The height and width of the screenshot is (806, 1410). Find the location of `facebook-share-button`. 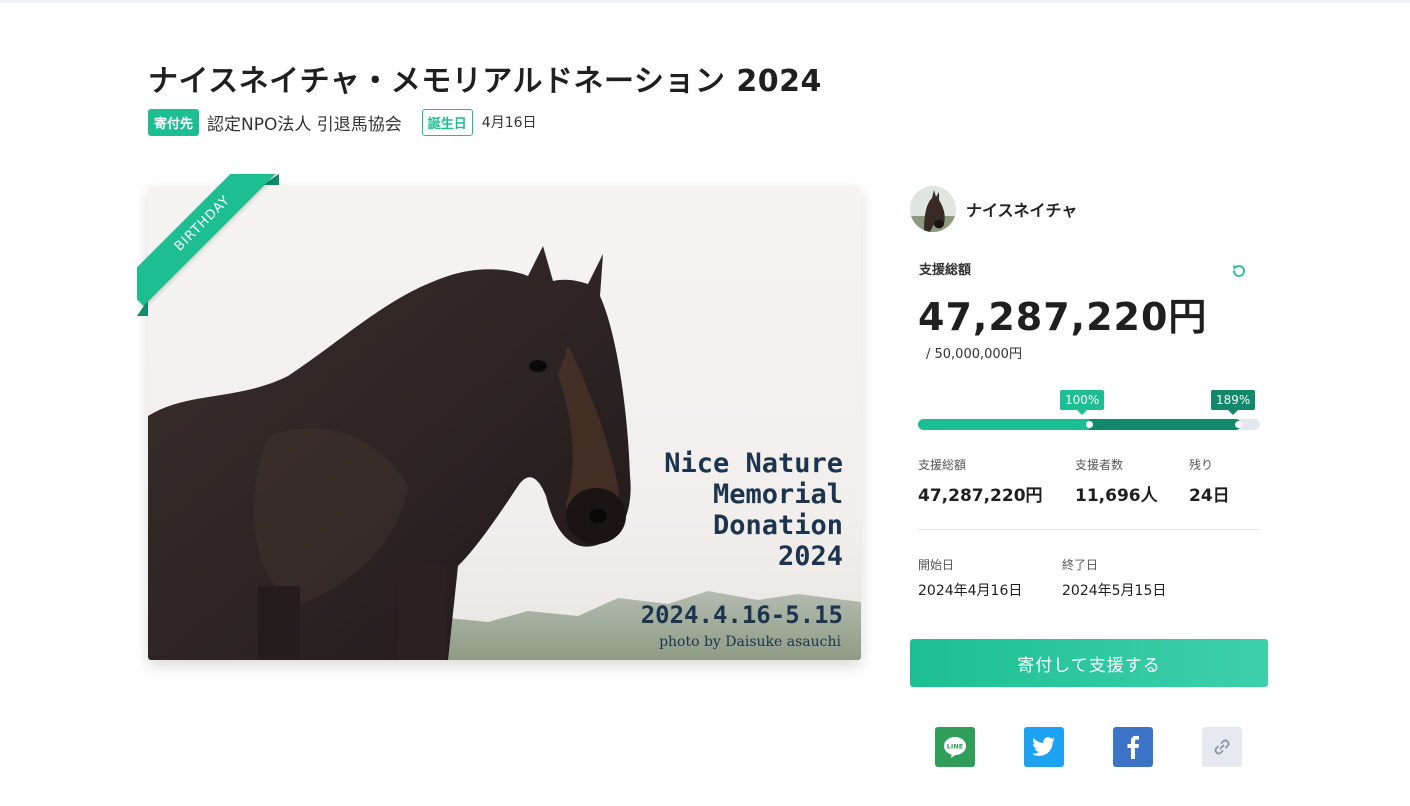

facebook-share-button is located at coordinates (1133, 747).